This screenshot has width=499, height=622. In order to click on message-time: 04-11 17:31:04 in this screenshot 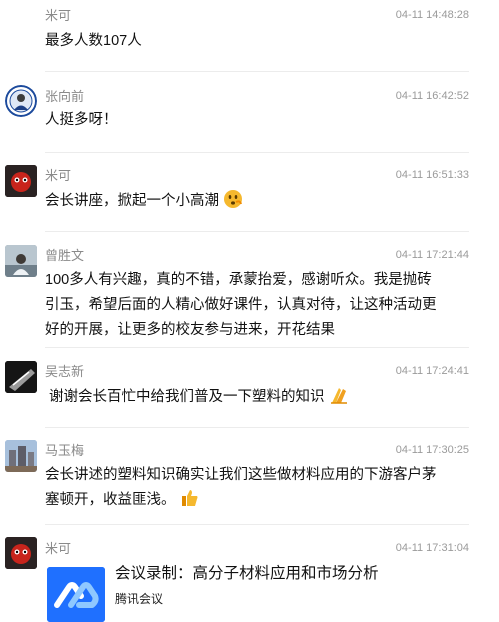, I will do `click(432, 548)`.